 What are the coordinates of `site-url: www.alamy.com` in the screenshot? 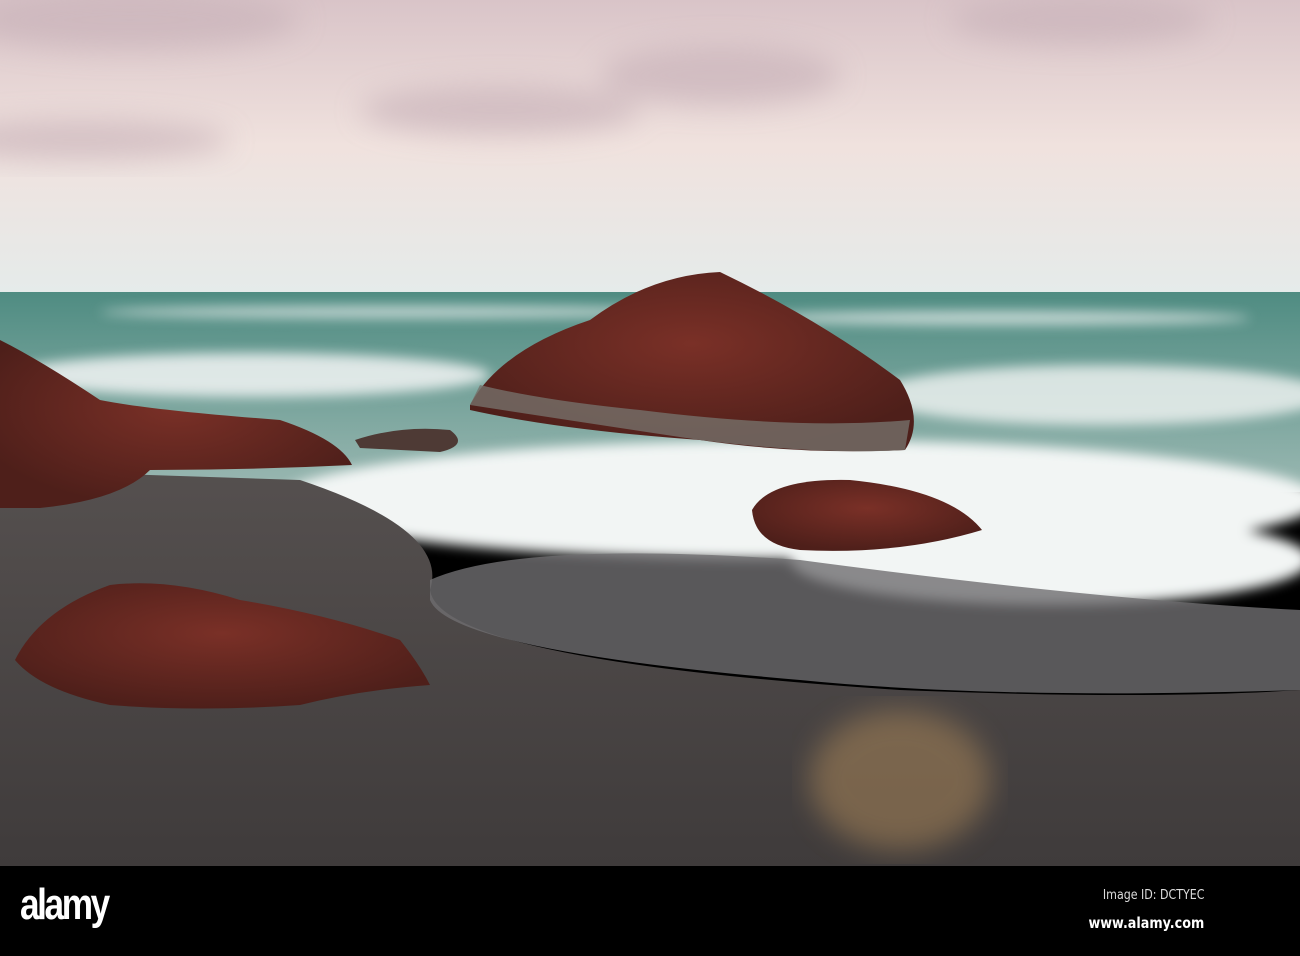 It's located at (1146, 923).